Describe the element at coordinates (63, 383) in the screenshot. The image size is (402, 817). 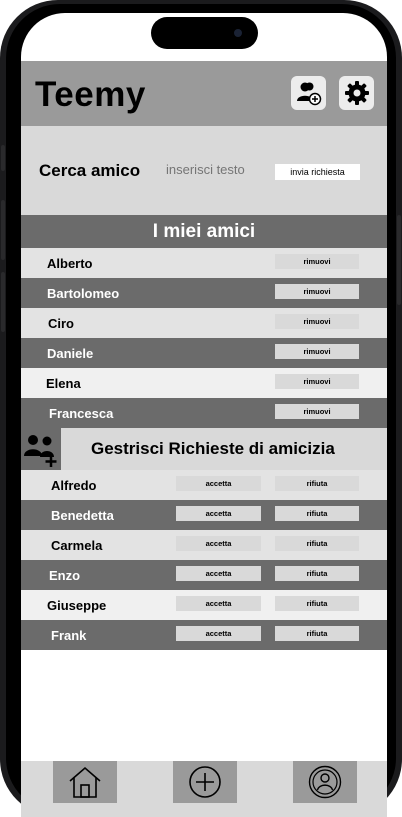
I see `friend-name: Elena` at that location.